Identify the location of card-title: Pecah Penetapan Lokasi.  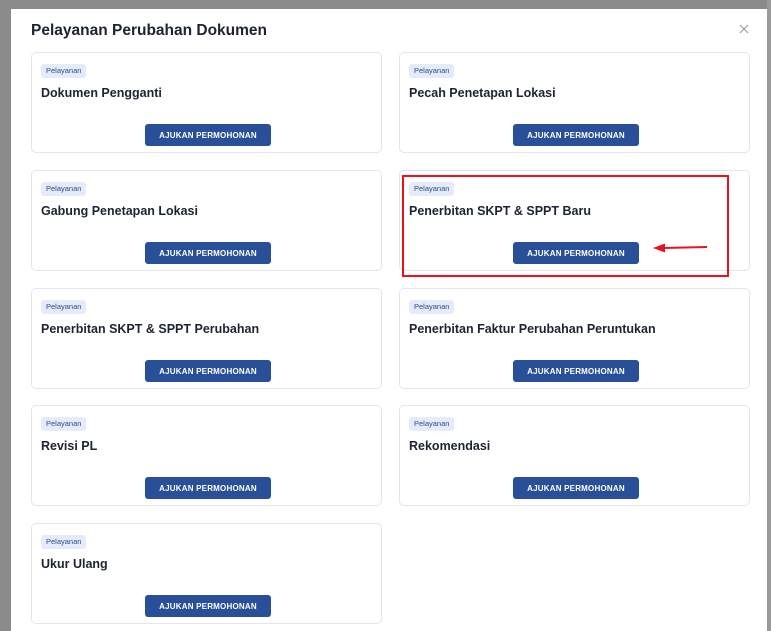
(482, 93).